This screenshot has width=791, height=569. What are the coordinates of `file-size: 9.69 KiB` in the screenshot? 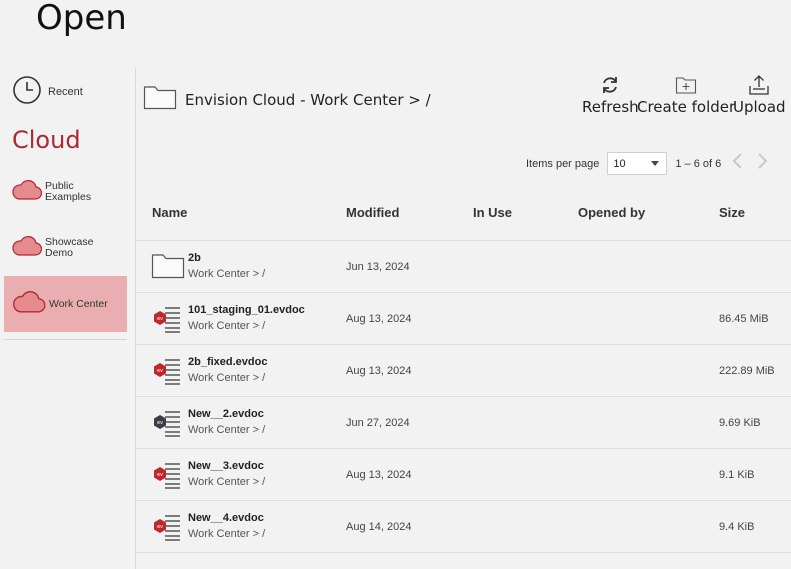 It's located at (740, 423).